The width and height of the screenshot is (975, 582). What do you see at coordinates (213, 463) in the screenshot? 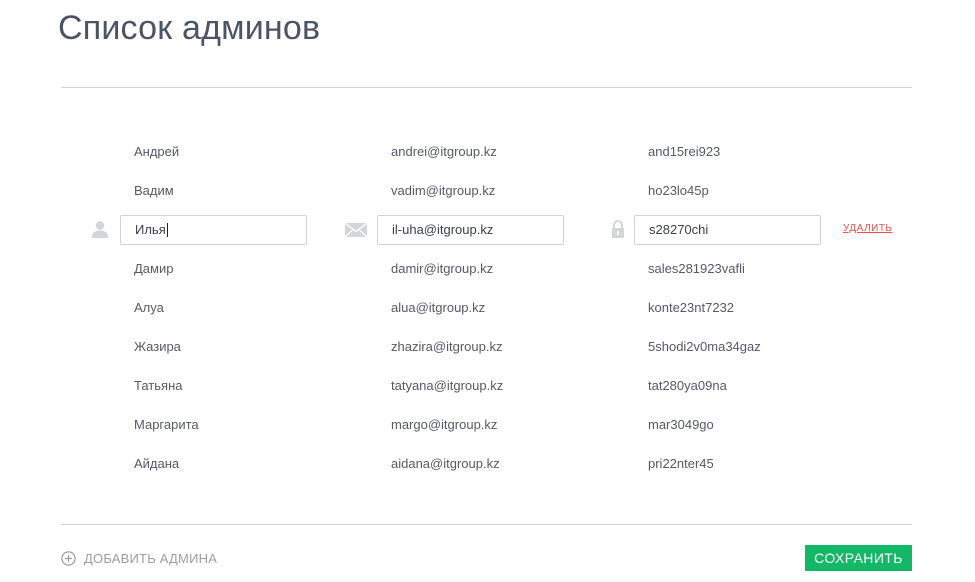
I see `admin-name: Айдана` at bounding box center [213, 463].